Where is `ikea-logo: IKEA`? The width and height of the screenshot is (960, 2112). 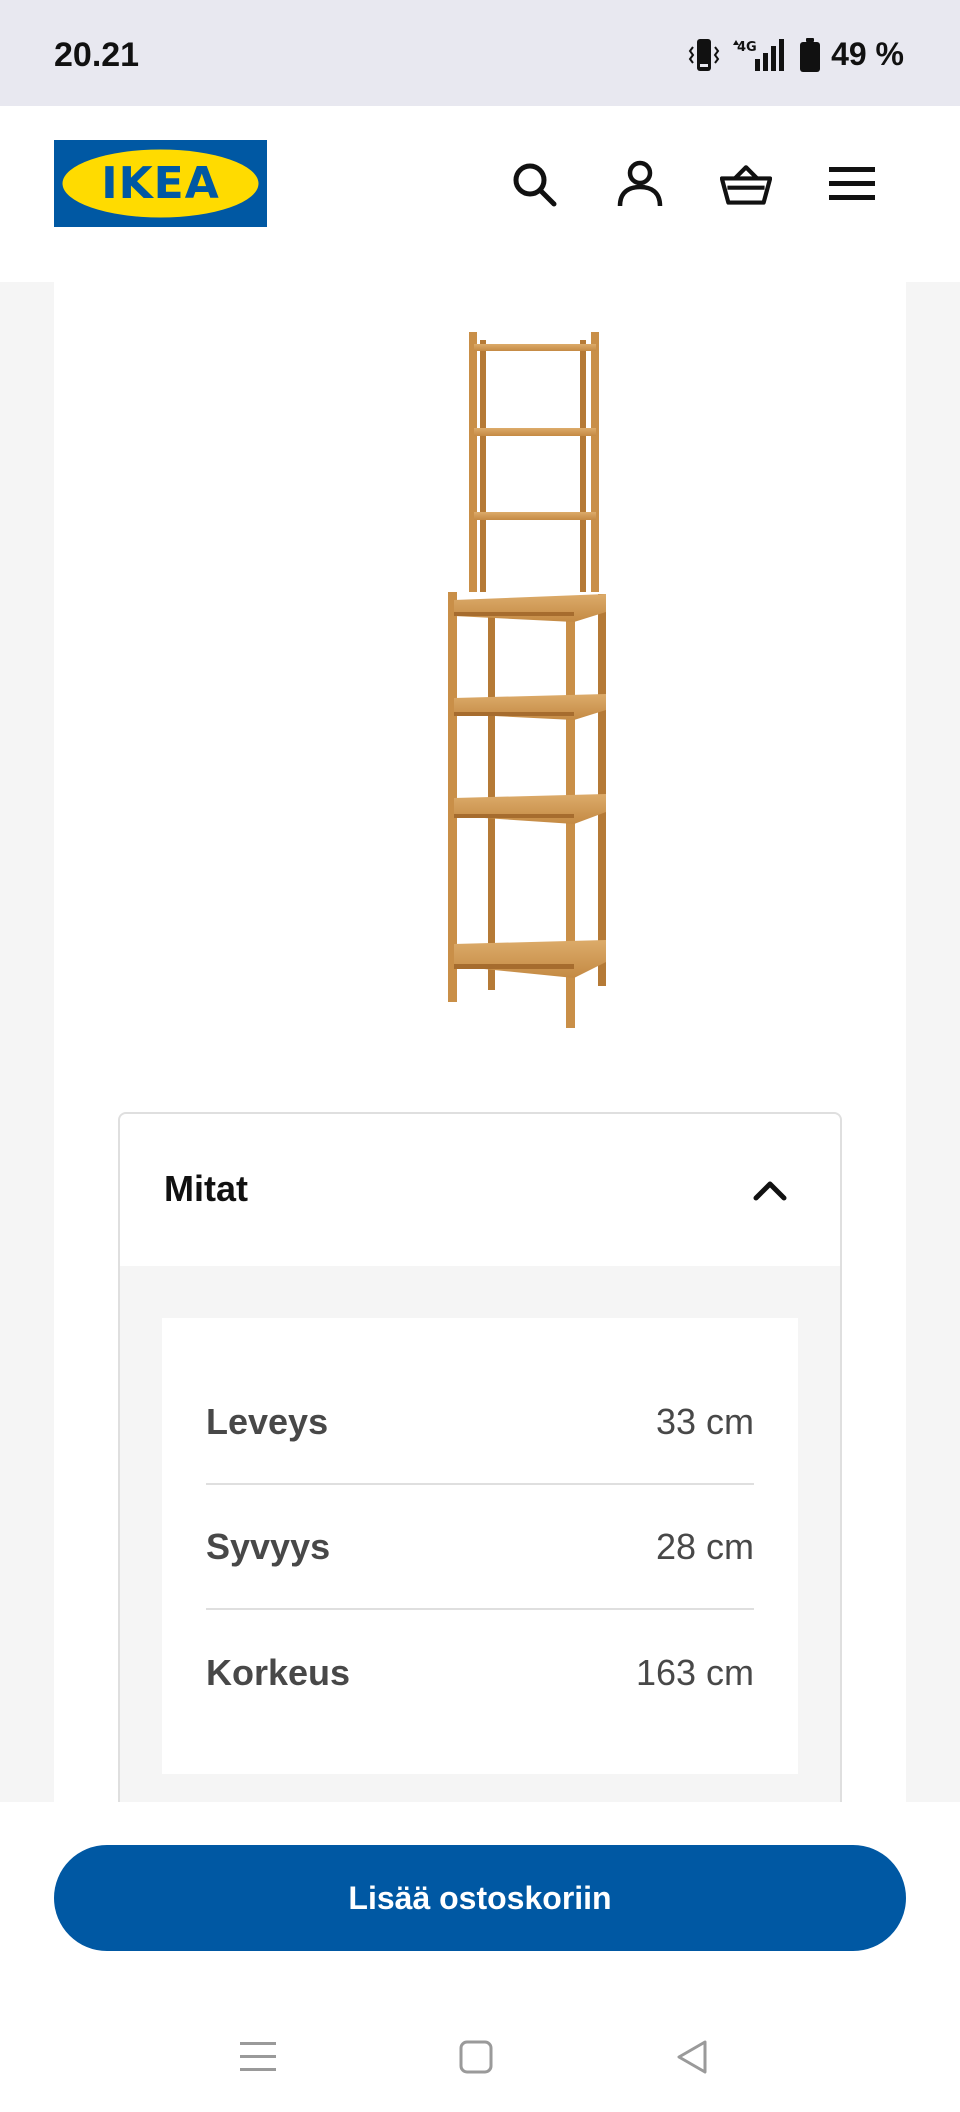 ikea-logo: IKEA is located at coordinates (160, 183).